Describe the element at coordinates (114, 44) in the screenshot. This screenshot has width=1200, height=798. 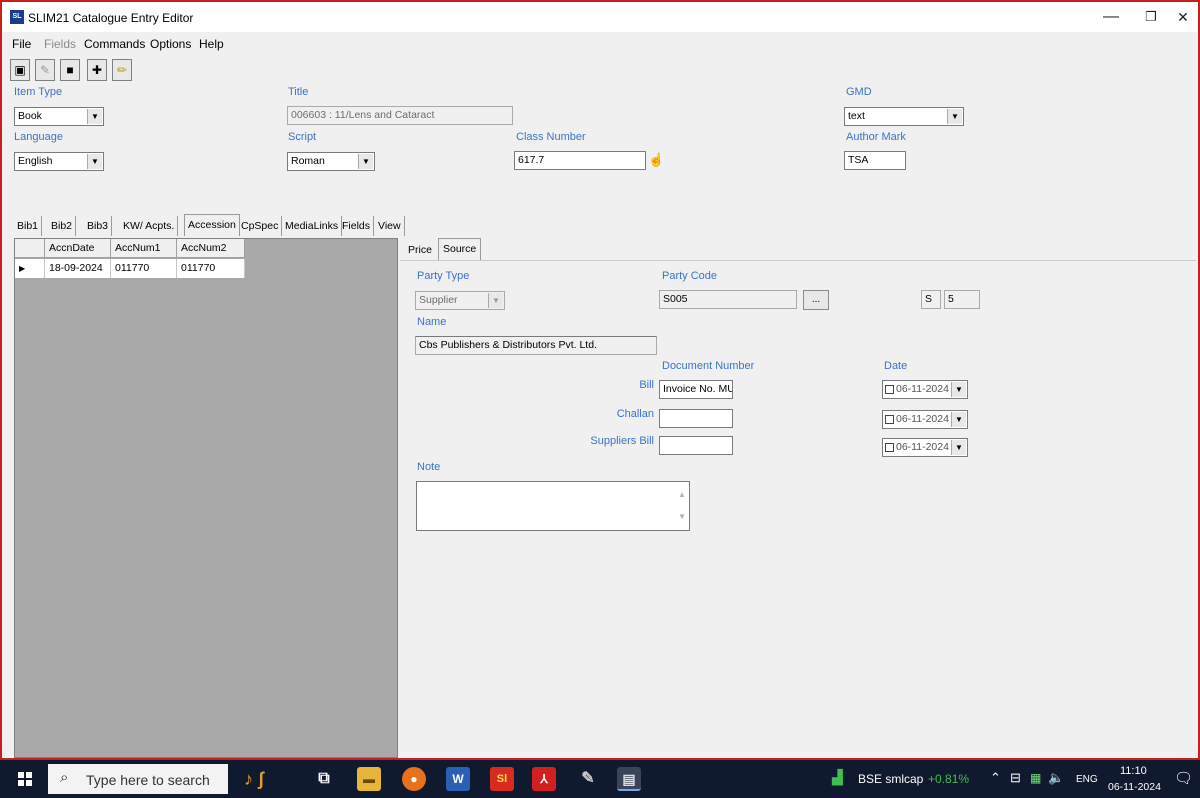
I see `menu-commands: Commands` at that location.